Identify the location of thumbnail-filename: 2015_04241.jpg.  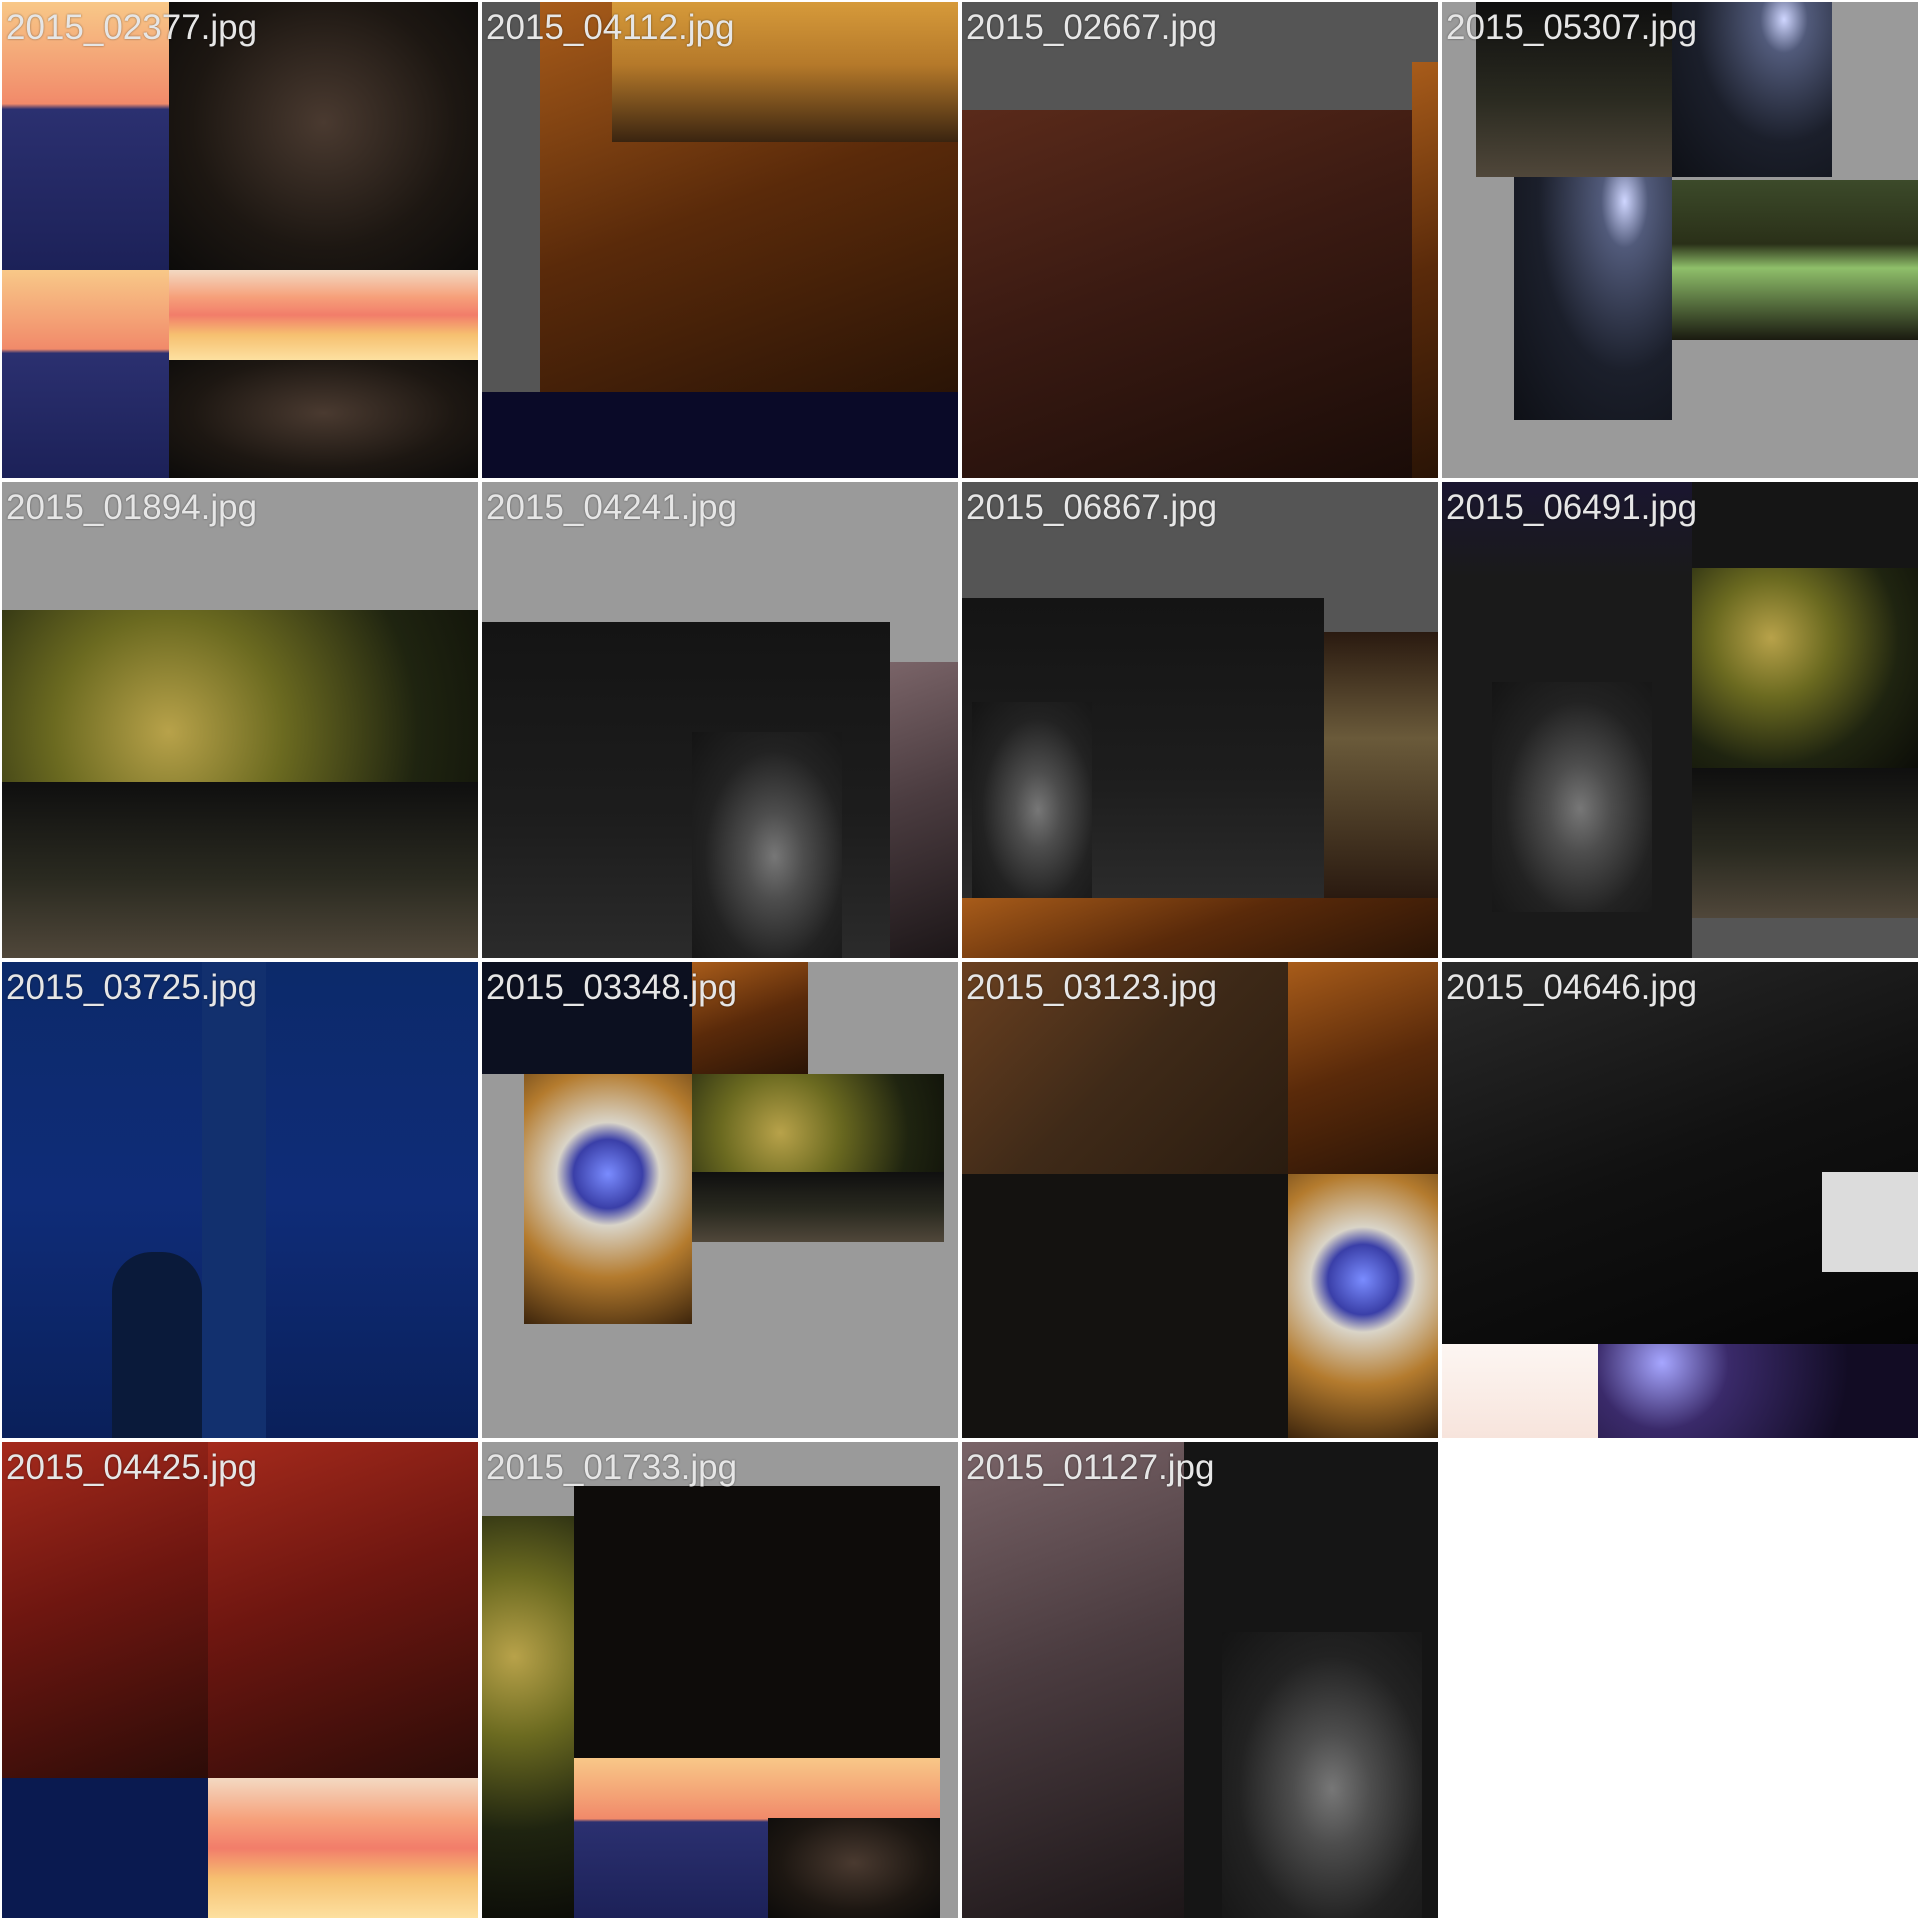
(612, 507).